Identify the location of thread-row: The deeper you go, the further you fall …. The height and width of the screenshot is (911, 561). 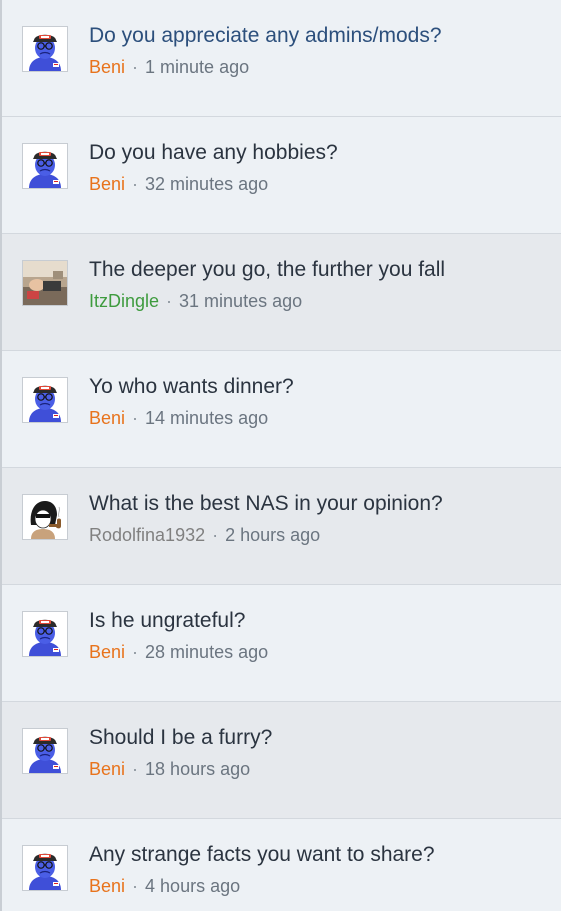
(281, 292).